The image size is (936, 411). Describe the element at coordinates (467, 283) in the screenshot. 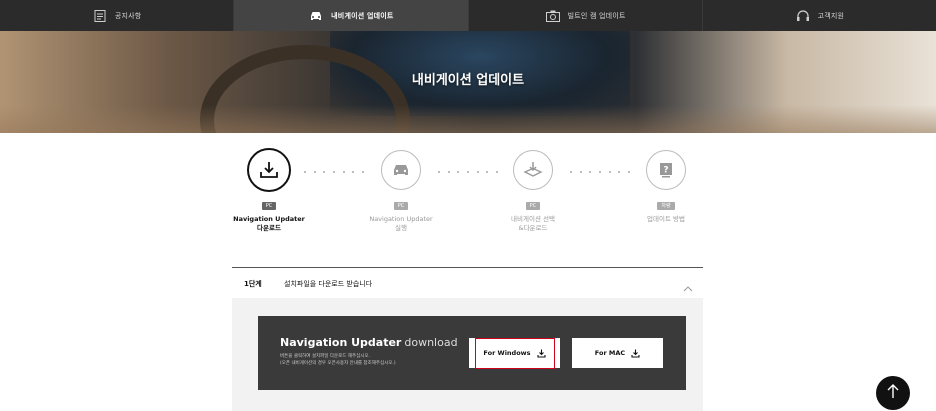

I see `accordion-header: 1단계 설치파일을 다운로드 받습니다` at that location.